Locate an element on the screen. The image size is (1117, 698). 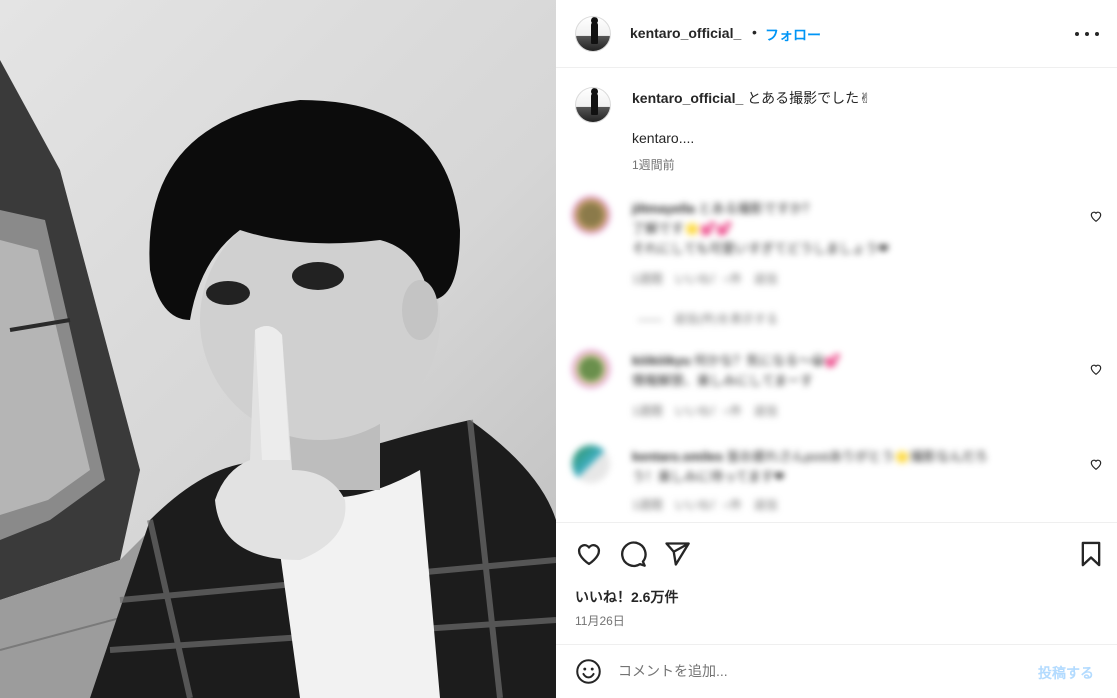
comment-text: 了解です🌟💕💕 is located at coordinates (682, 228).